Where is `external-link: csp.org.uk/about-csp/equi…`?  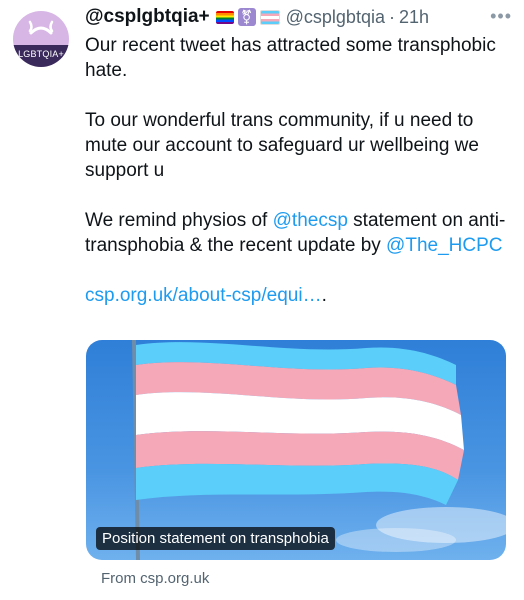 external-link: csp.org.uk/about-csp/equi… is located at coordinates (203, 295).